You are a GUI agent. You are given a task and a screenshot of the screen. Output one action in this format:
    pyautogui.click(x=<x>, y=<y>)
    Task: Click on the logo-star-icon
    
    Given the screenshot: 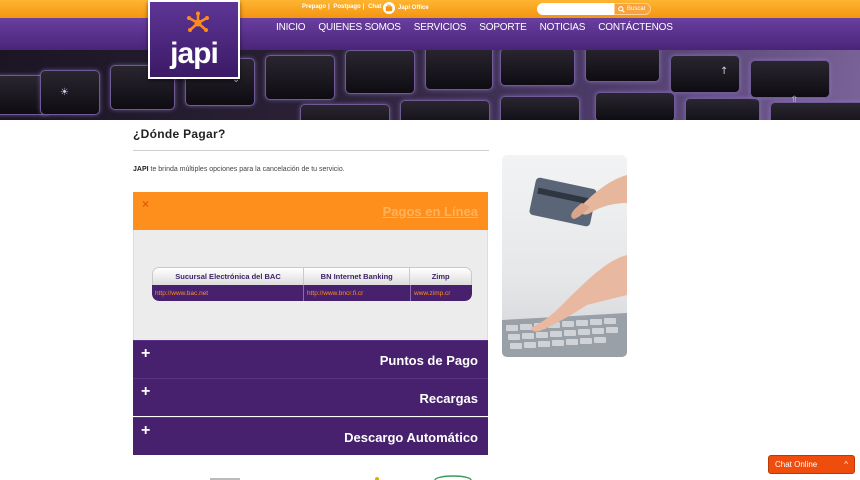 What is the action you would take?
    pyautogui.click(x=198, y=21)
    